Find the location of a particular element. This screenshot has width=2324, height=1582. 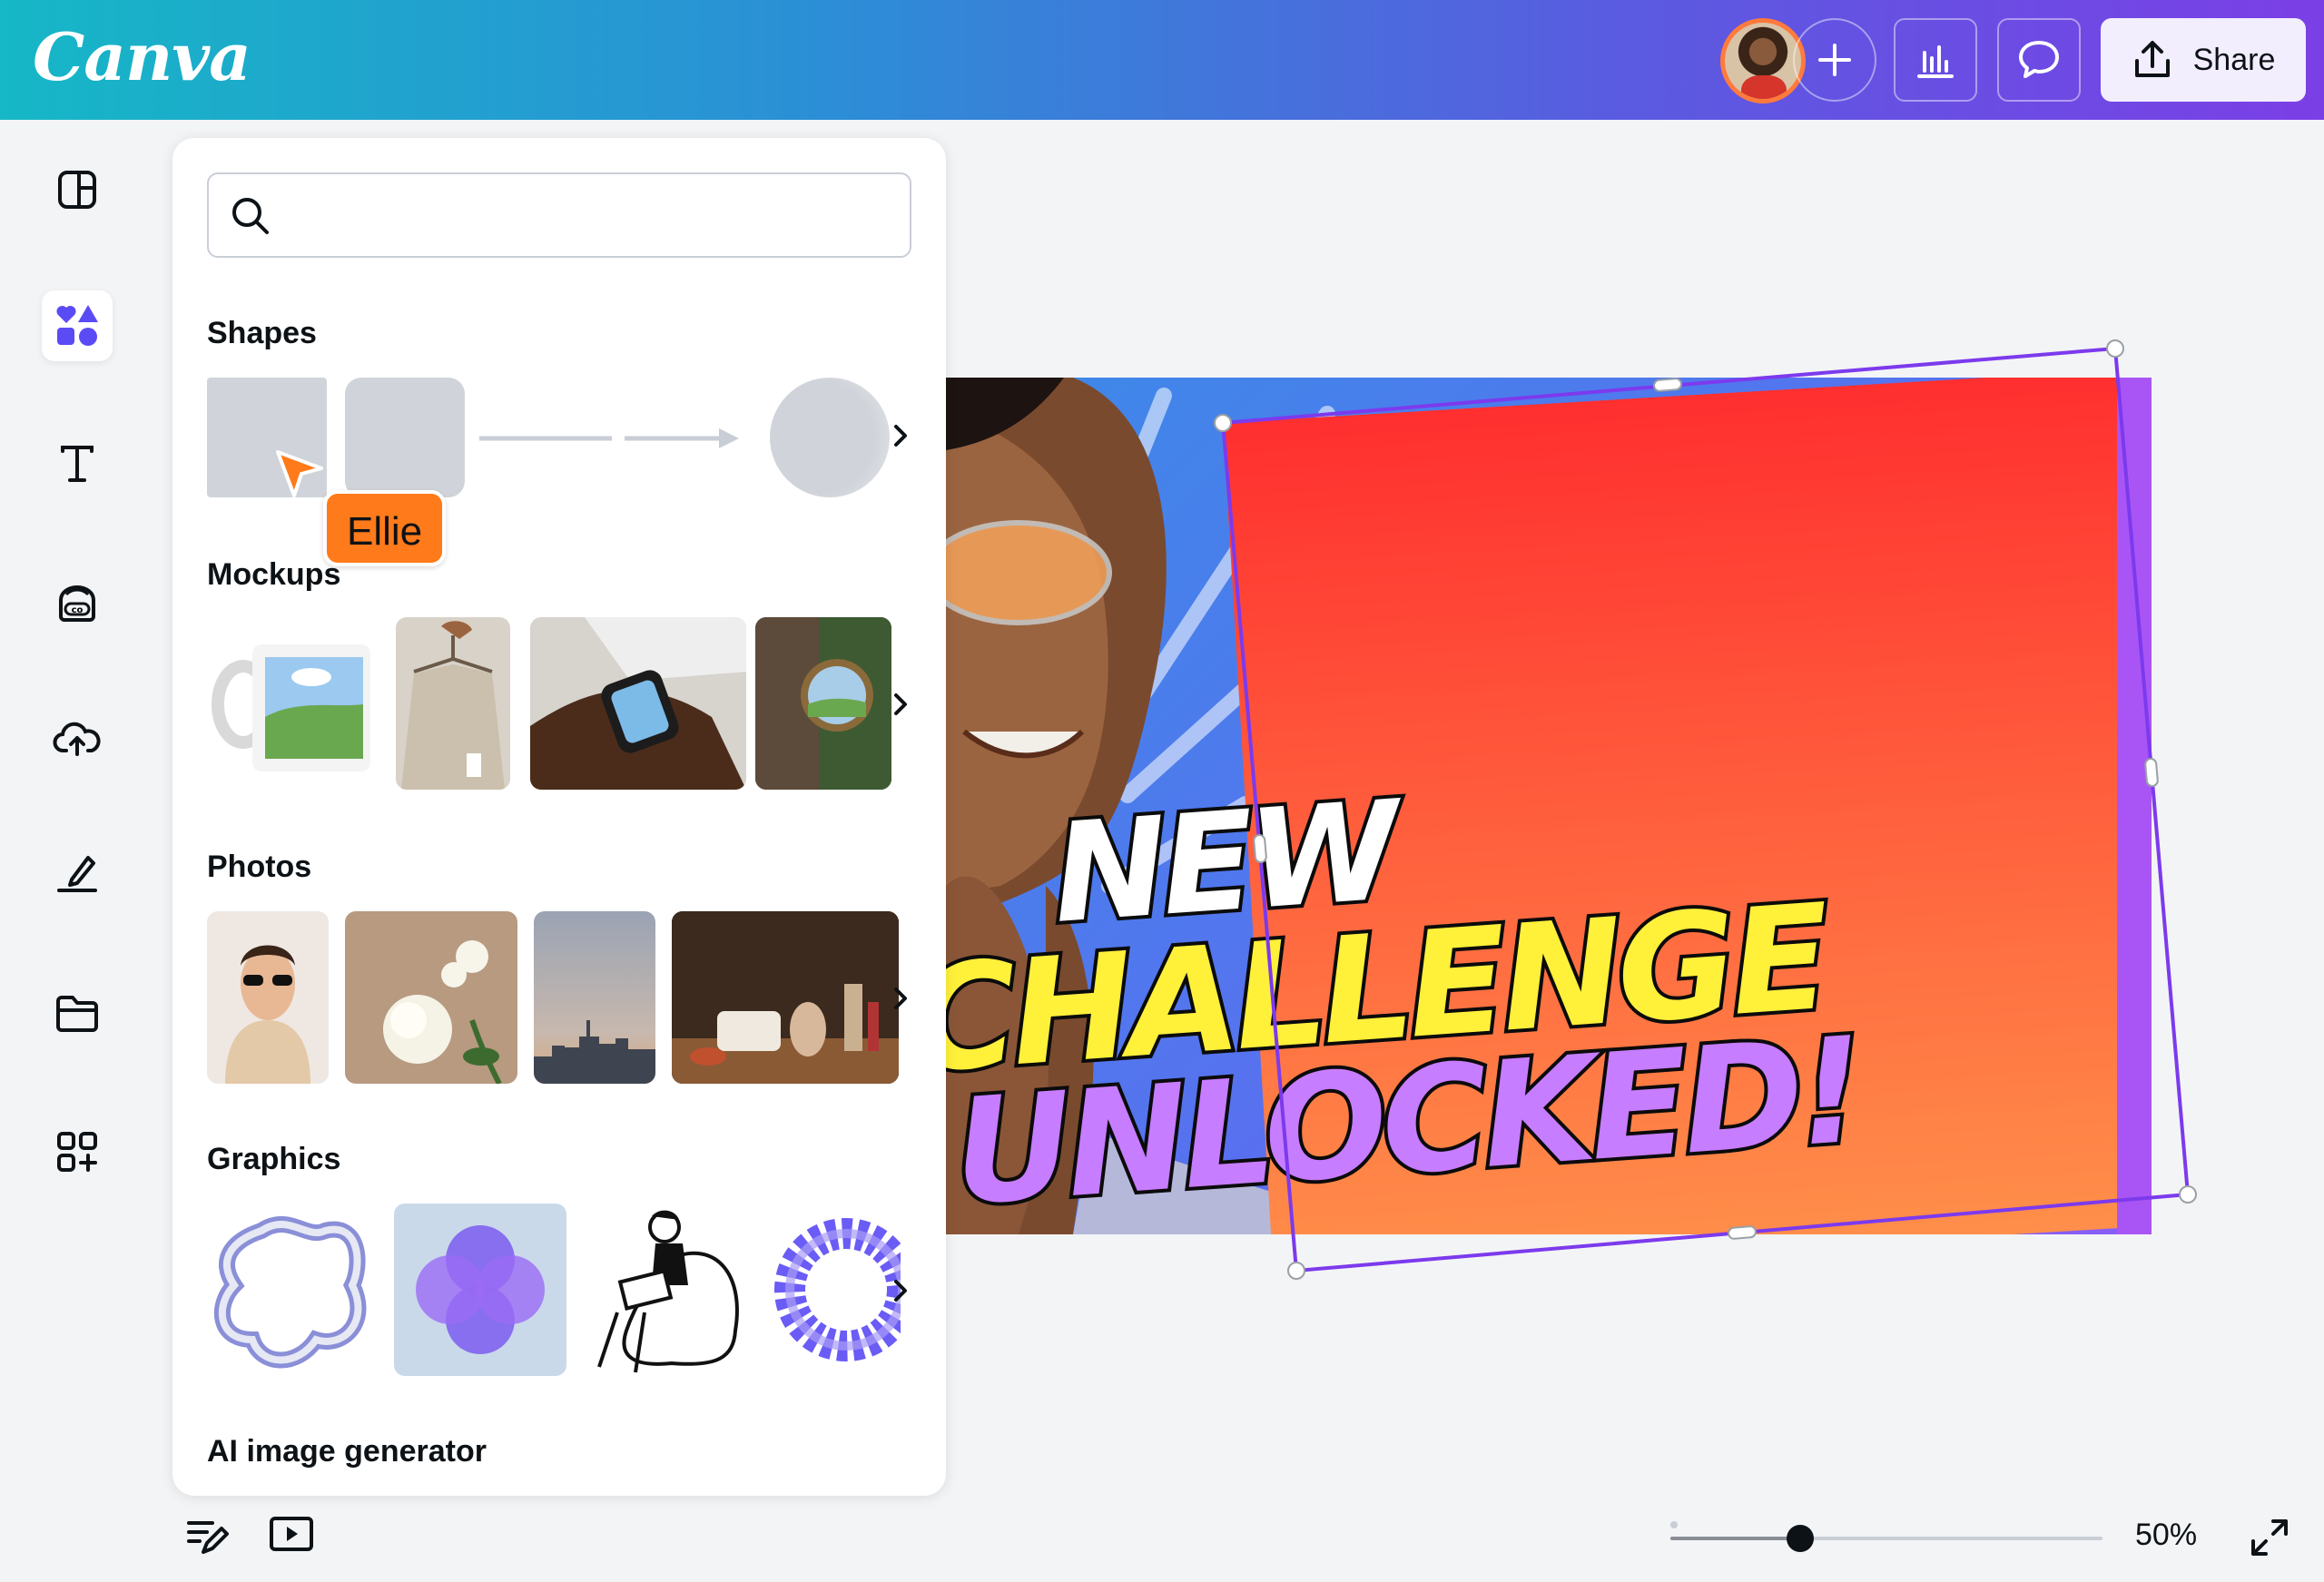

zoom-min-dot is located at coordinates (1674, 1524).